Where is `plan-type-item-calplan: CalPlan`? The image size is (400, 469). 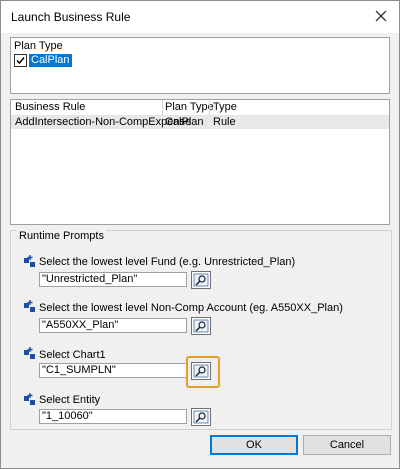
plan-type-item-calplan: CalPlan is located at coordinates (43, 60).